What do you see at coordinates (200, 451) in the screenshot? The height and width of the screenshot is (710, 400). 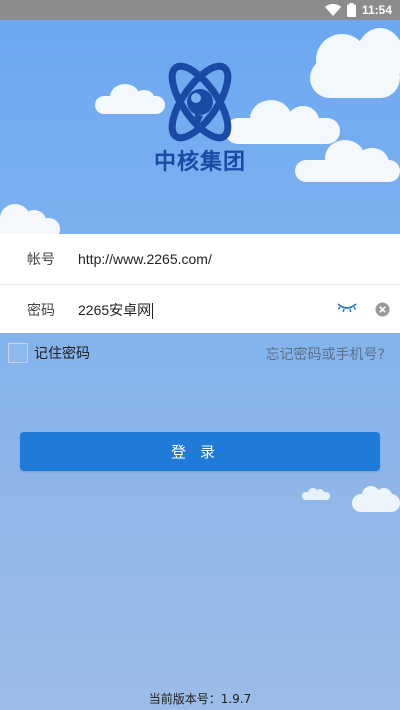 I see `login-button: 登录` at bounding box center [200, 451].